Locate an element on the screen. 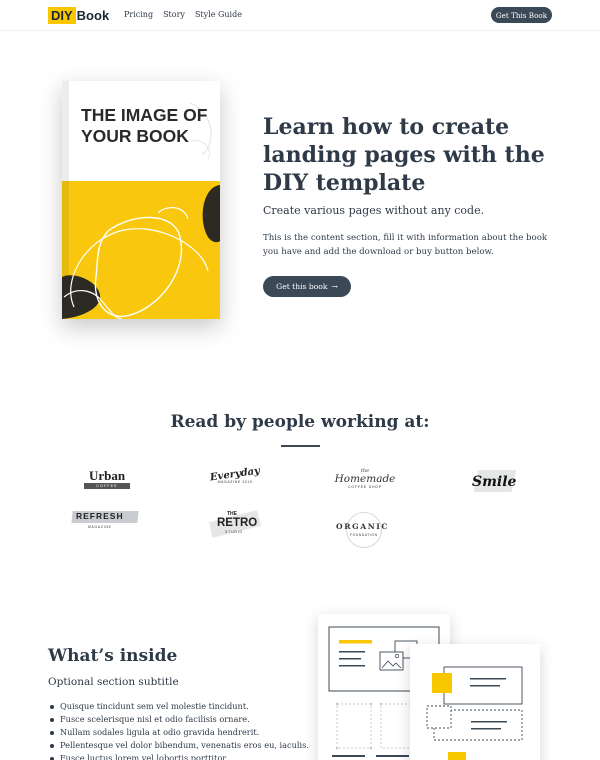 This screenshot has height=760, width=600. logo-urban-coffee: Urban COFFEE is located at coordinates (107, 479).